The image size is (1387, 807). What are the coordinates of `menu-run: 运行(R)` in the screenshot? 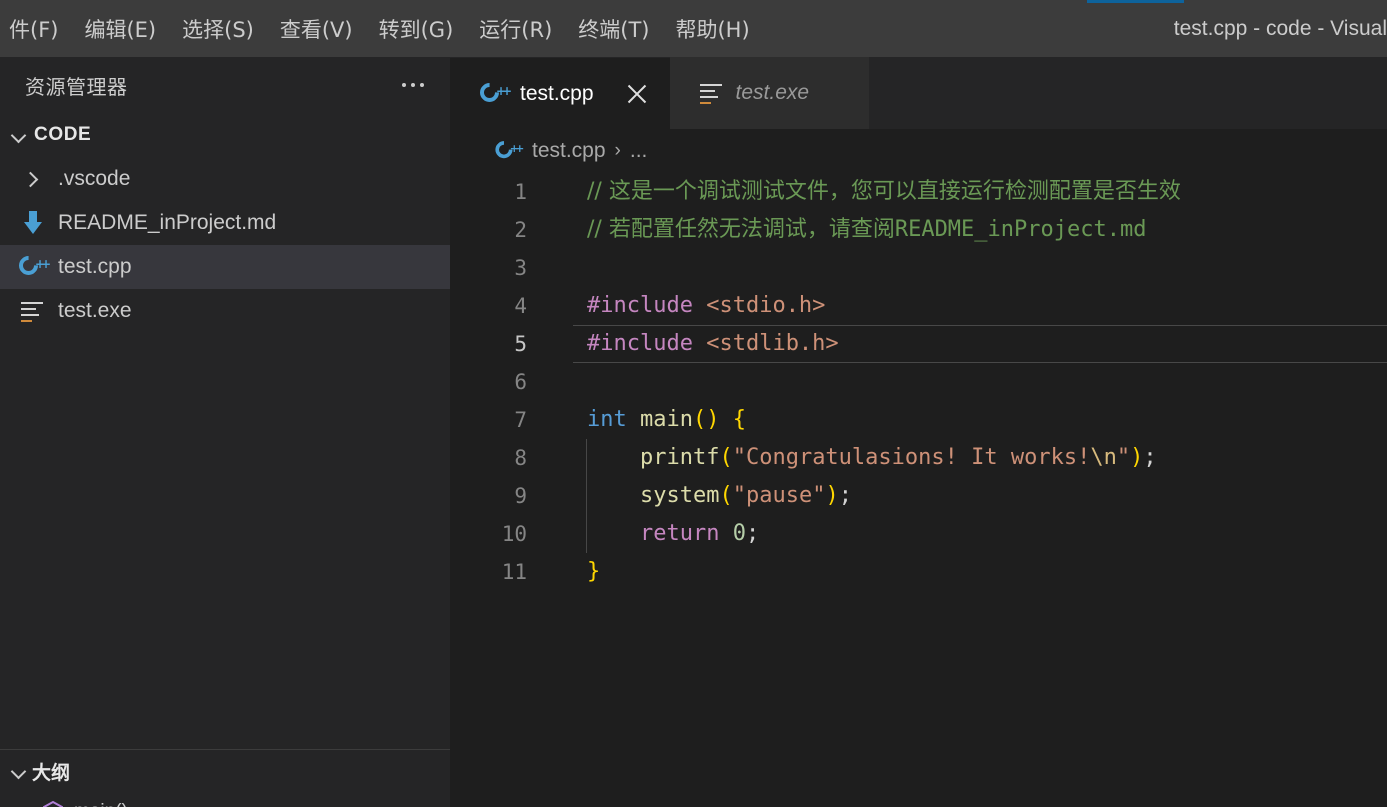 It's located at (515, 29).